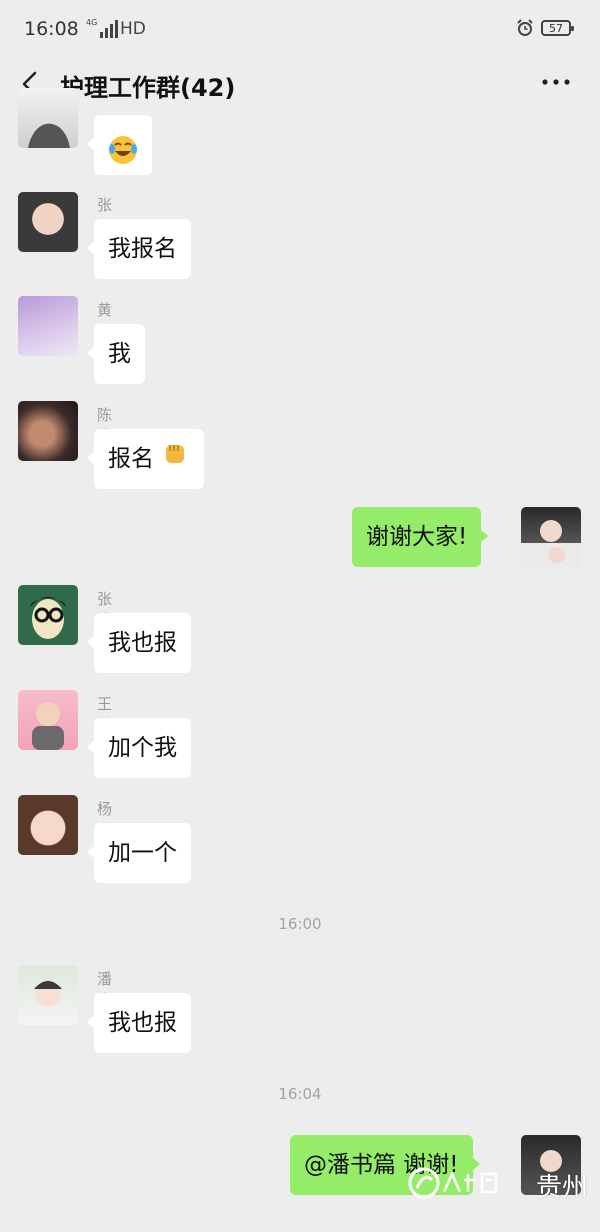 The height and width of the screenshot is (1232, 600). I want to click on status-time: 16:08, so click(51, 29).